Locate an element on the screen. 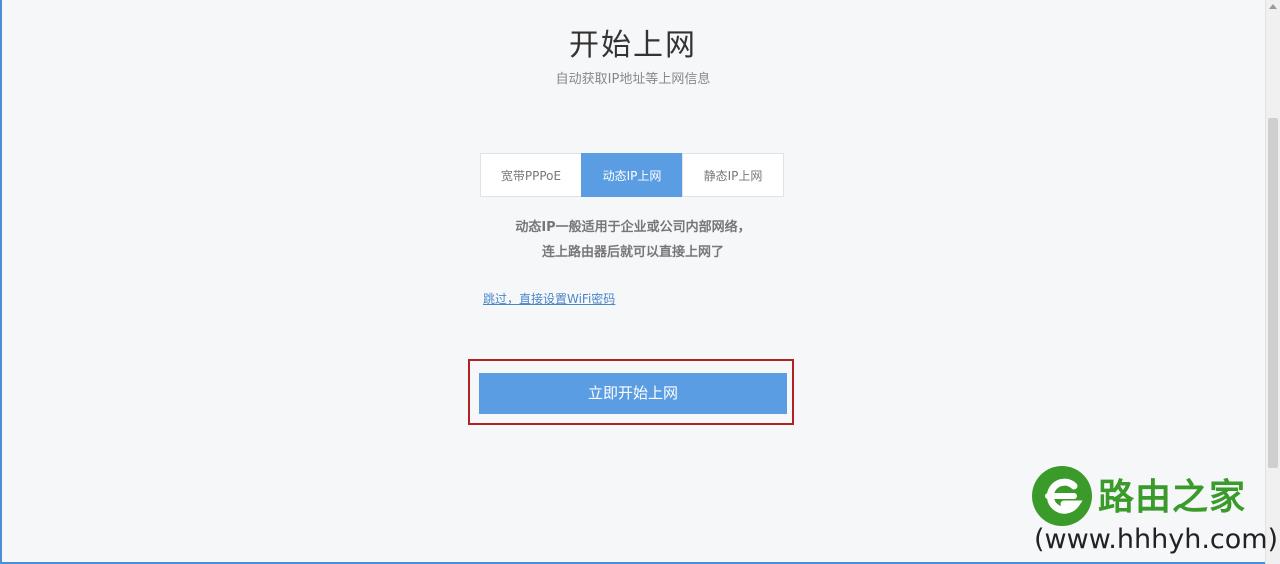 This screenshot has width=1280, height=564. description-line-1: 动态IP一般适用于企业或公司内部网络， is located at coordinates (633, 227).